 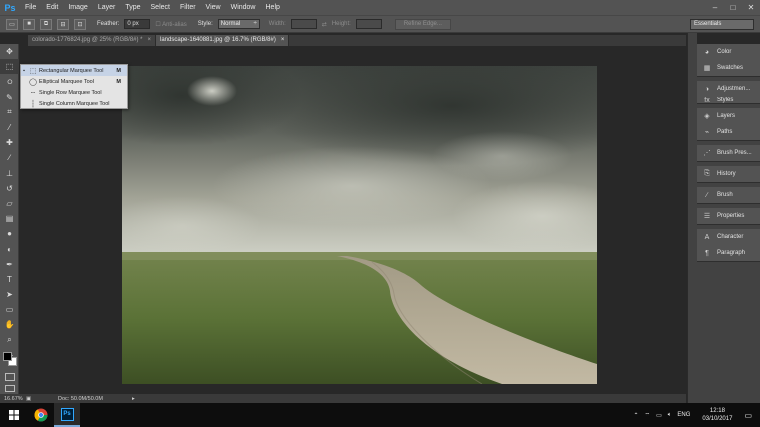 What do you see at coordinates (273, 7) in the screenshot?
I see `menu-help: Help` at bounding box center [273, 7].